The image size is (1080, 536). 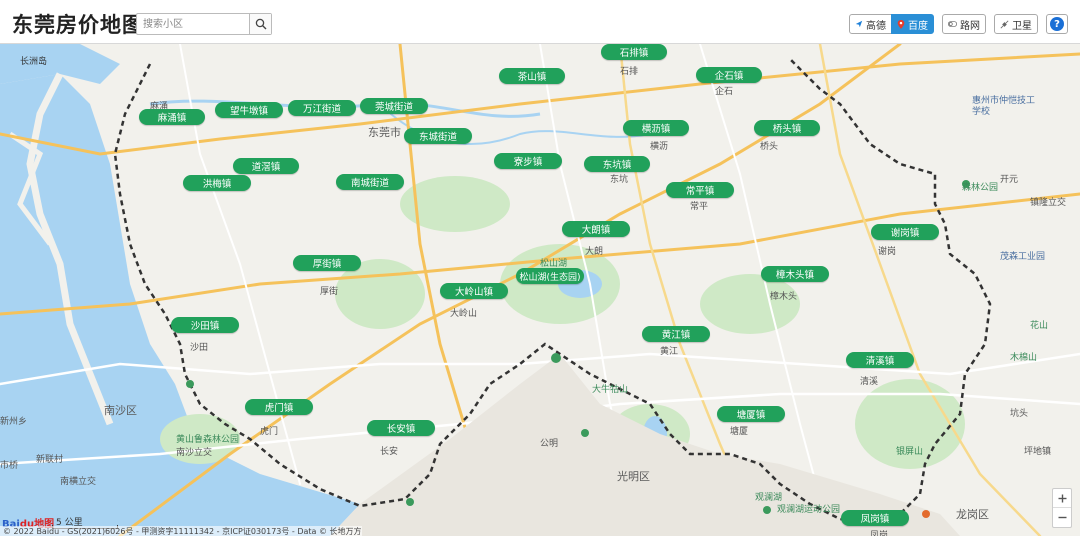 I want to click on place-kaiyuan: 开元, so click(x=1009, y=180).